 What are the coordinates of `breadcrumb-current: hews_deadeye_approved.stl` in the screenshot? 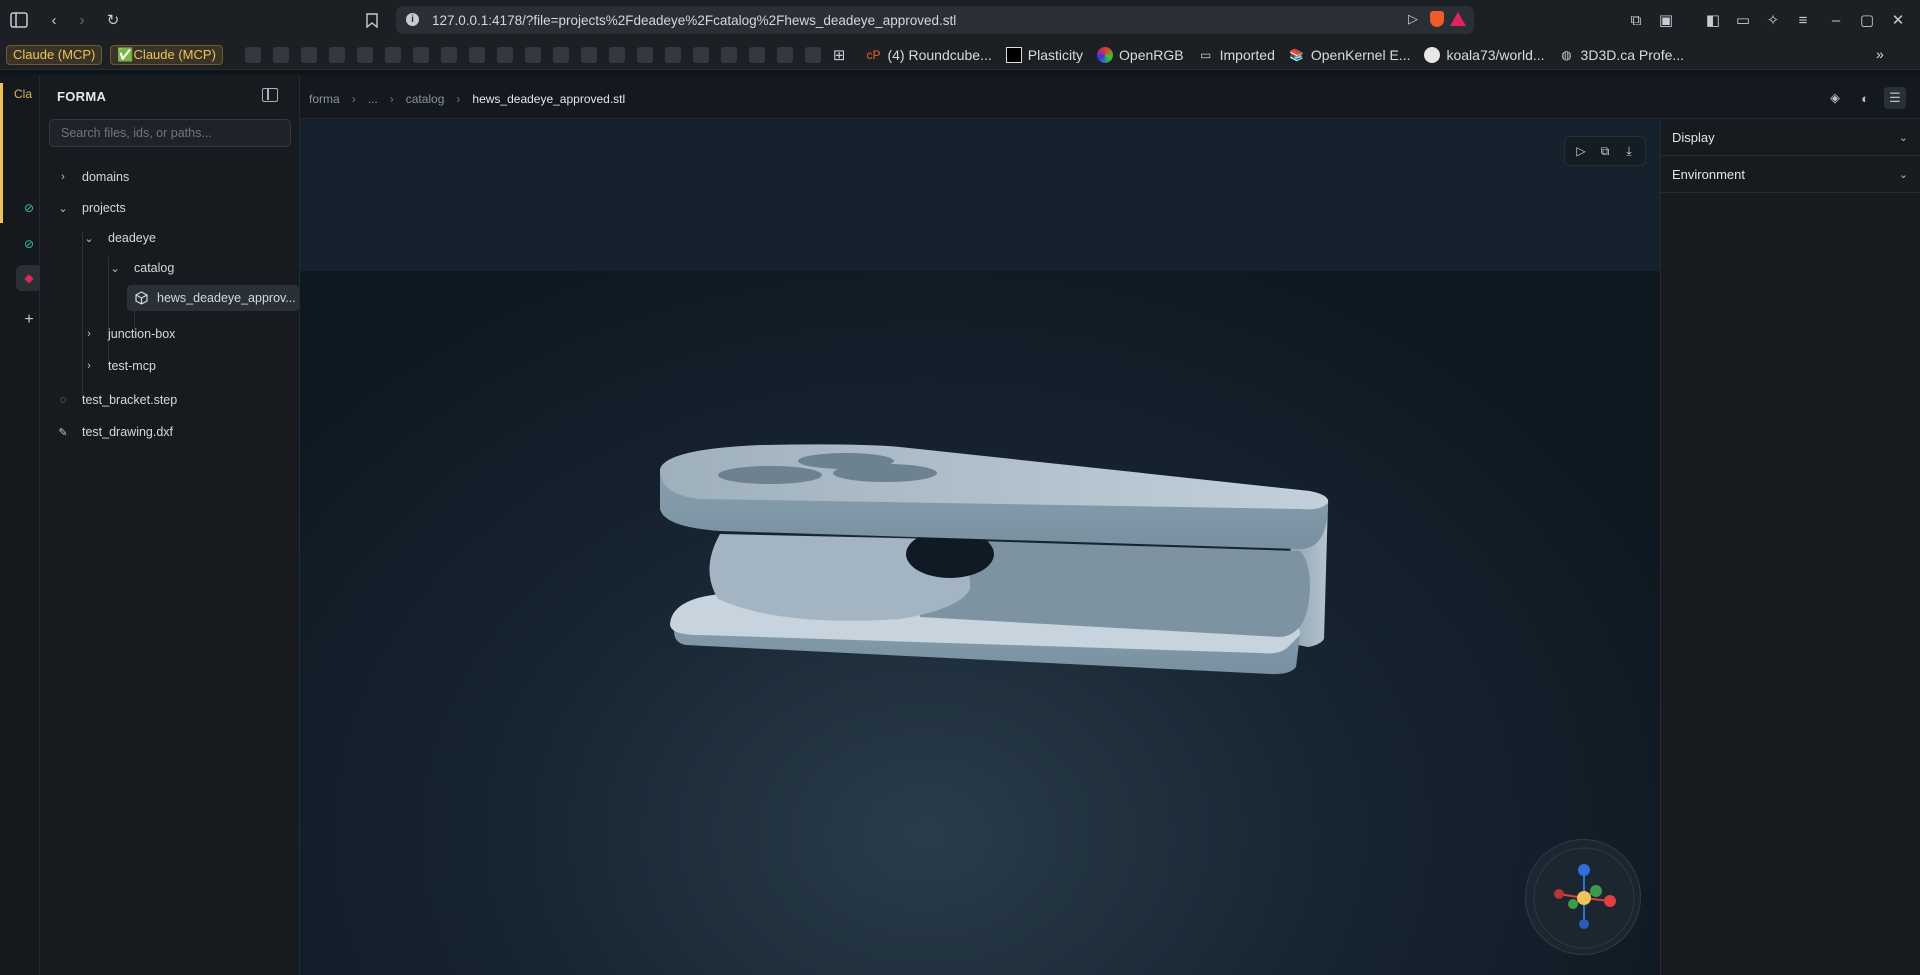 It's located at (549, 99).